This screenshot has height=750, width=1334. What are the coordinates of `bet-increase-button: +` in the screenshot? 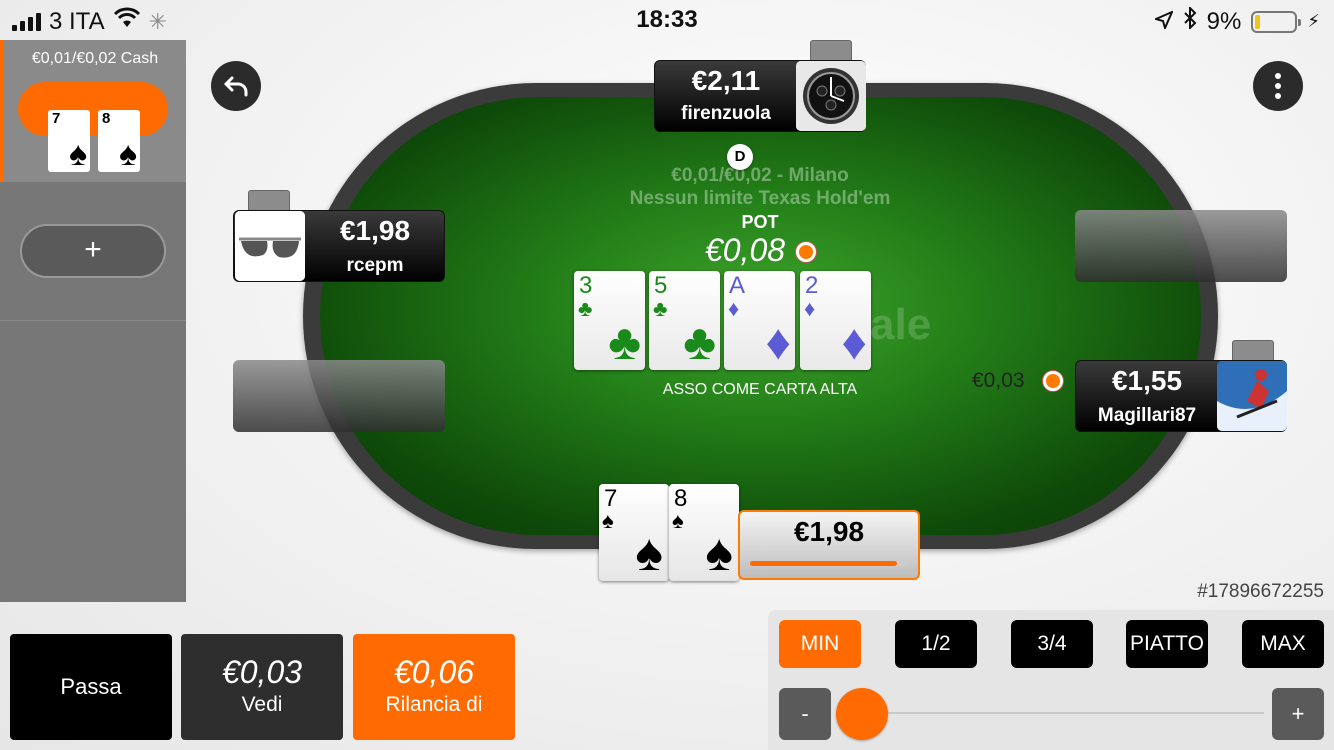 It's located at (1298, 714).